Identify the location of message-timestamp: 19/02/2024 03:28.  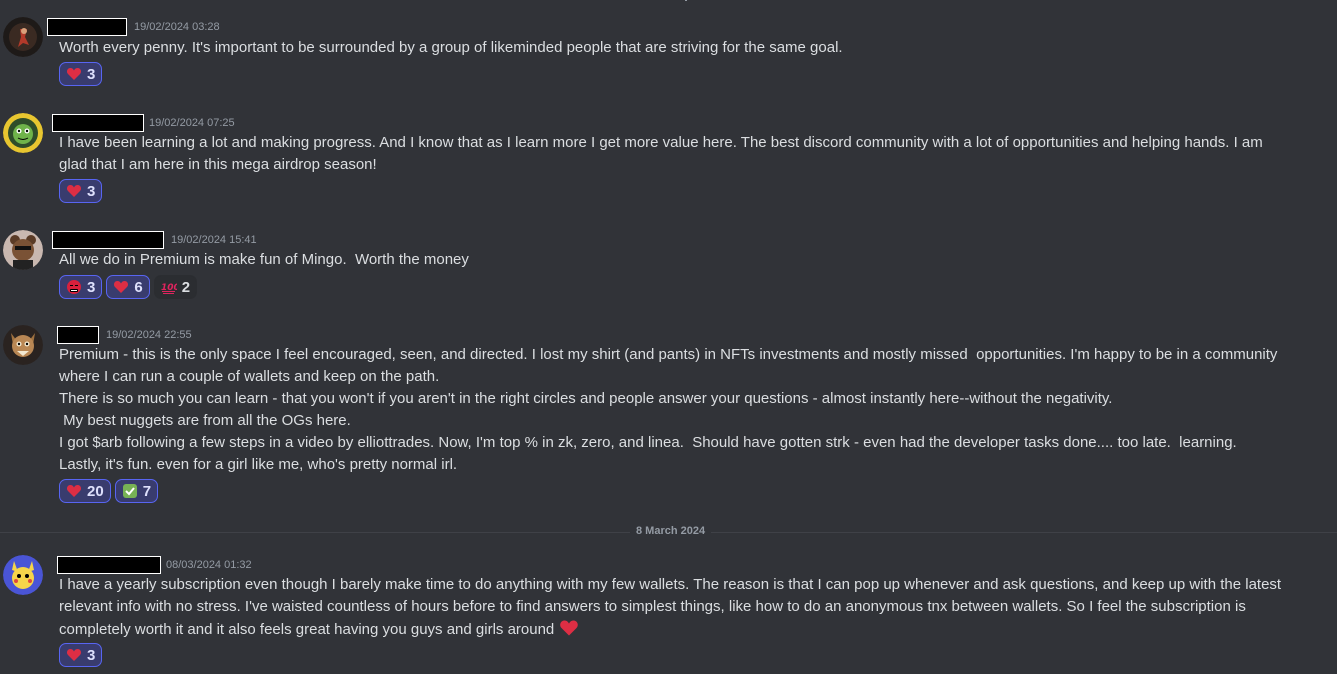
(177, 27).